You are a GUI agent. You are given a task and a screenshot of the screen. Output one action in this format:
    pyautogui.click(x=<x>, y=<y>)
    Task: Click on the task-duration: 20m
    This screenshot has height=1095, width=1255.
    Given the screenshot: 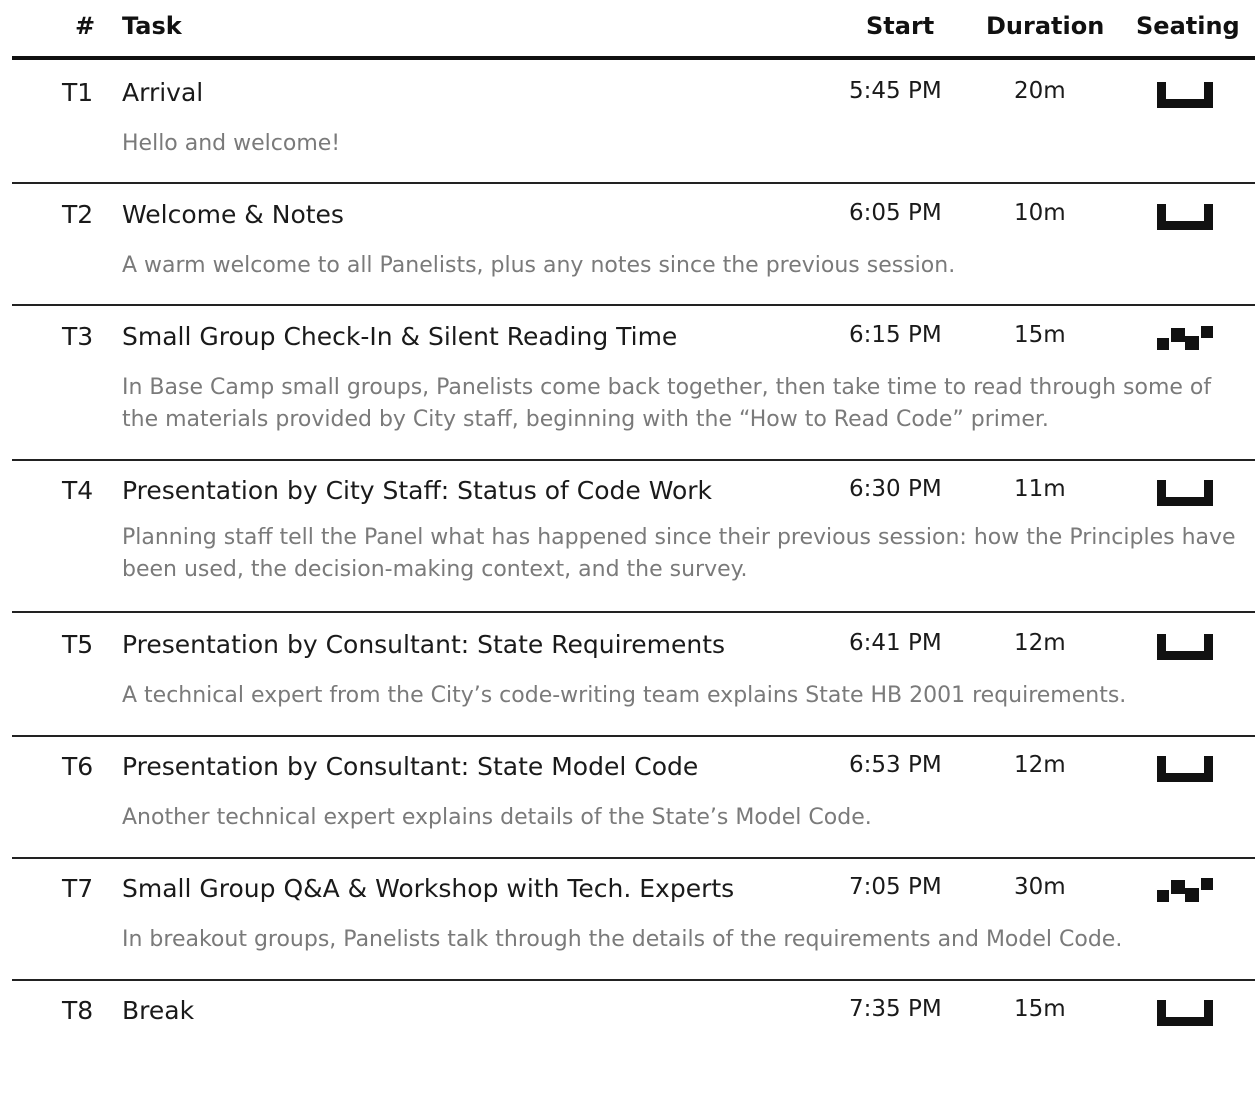 What is the action you would take?
    pyautogui.click(x=1040, y=91)
    